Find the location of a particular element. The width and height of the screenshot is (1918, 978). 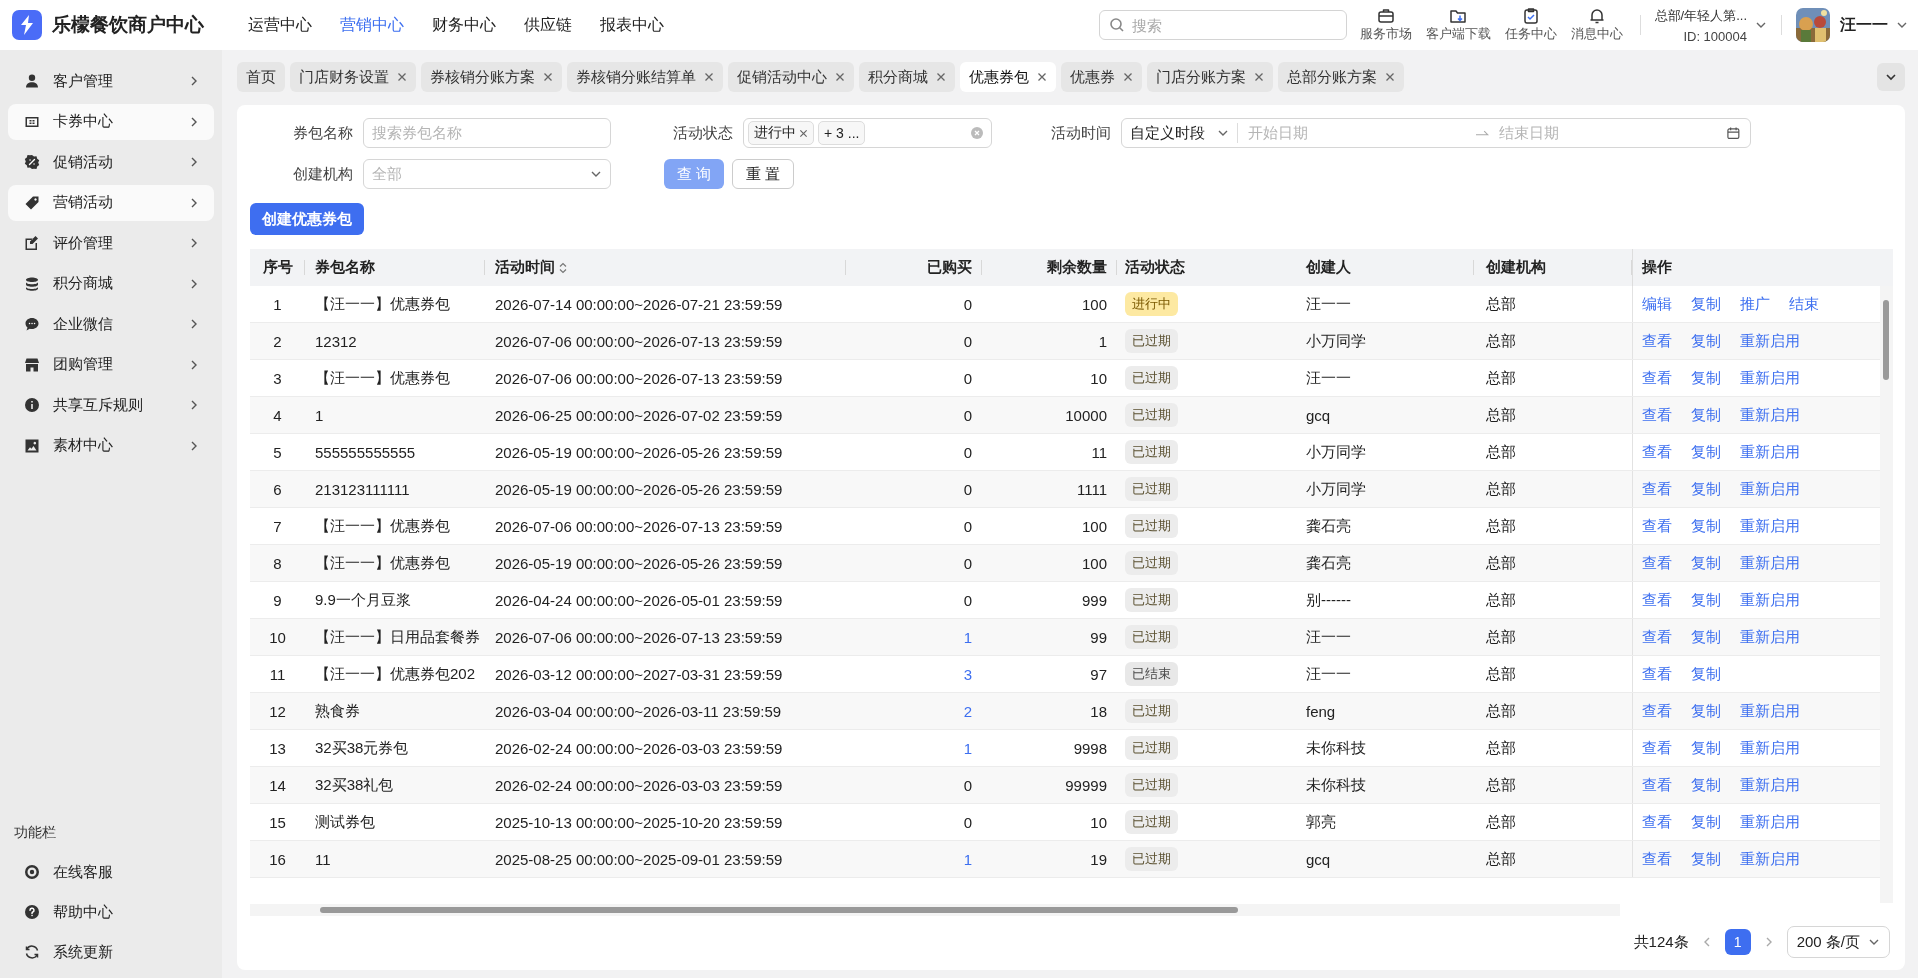

nav-tab: 运营中心 is located at coordinates (280, 25).